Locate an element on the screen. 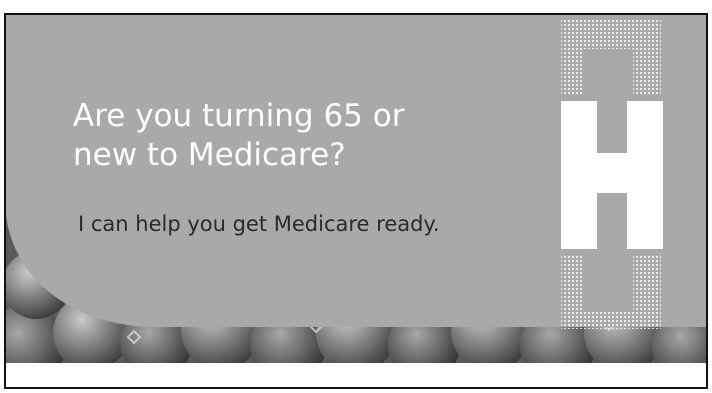 The height and width of the screenshot is (393, 712). h-logo-icon is located at coordinates (612, 174).